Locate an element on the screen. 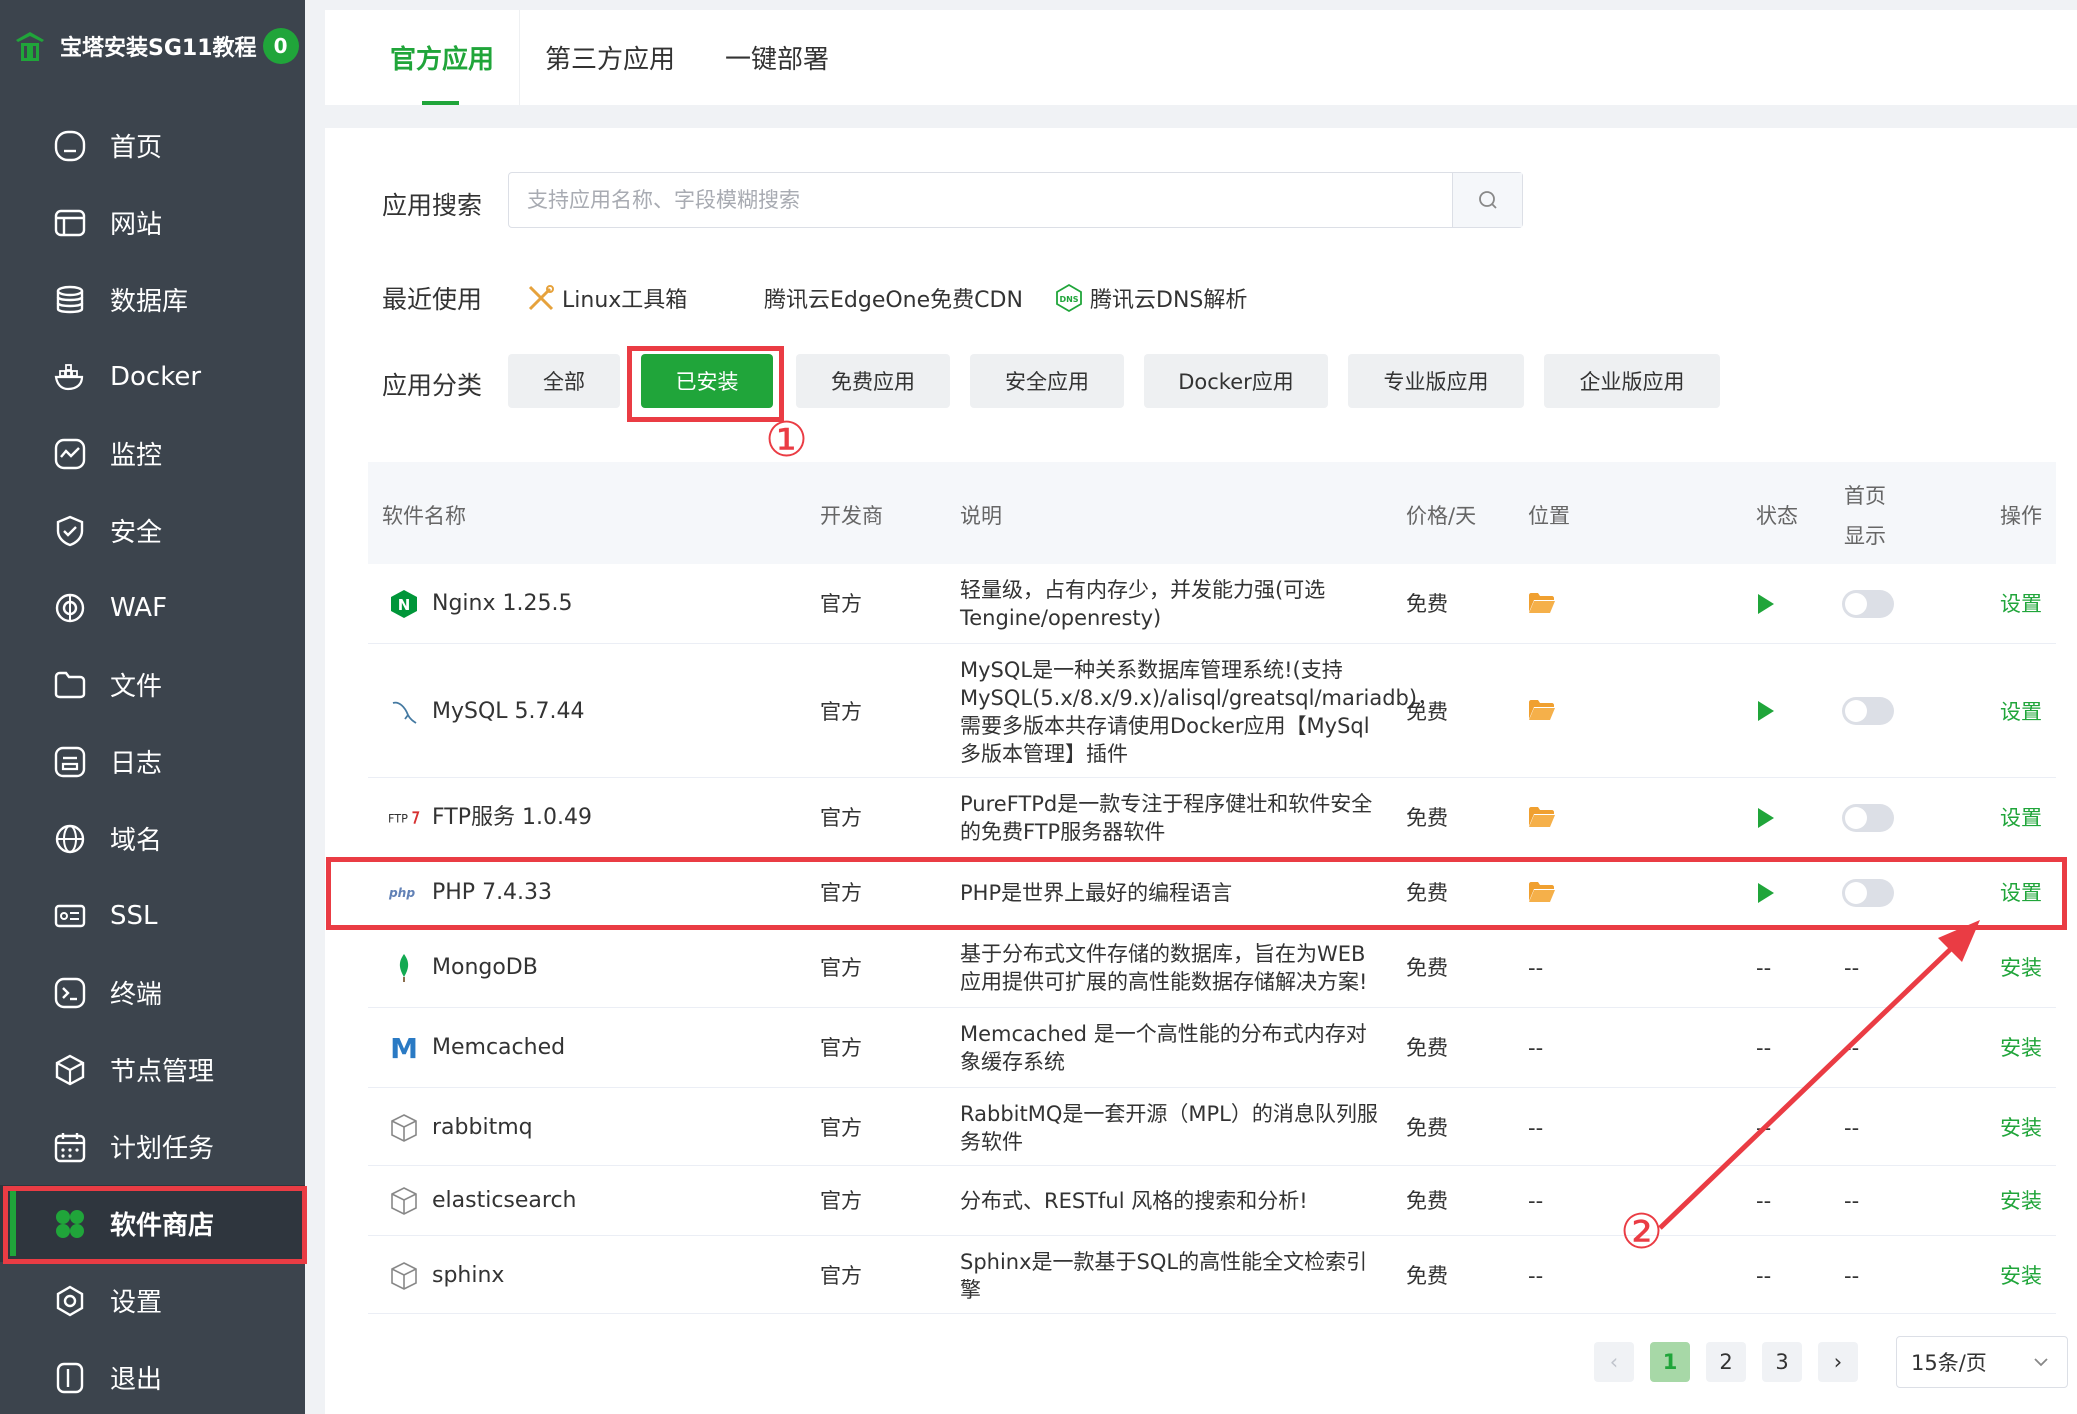  description: 分布式、RESTful 风格的搜索和分析! is located at coordinates (1134, 1201).